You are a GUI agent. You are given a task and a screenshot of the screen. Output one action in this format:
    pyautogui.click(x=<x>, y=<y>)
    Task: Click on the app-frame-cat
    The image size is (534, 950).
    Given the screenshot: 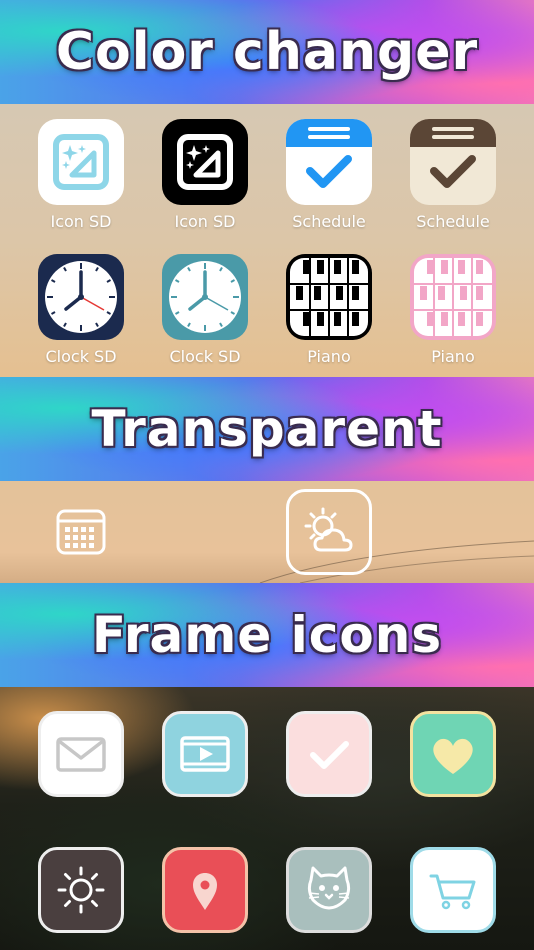 What is the action you would take?
    pyautogui.click(x=329, y=890)
    